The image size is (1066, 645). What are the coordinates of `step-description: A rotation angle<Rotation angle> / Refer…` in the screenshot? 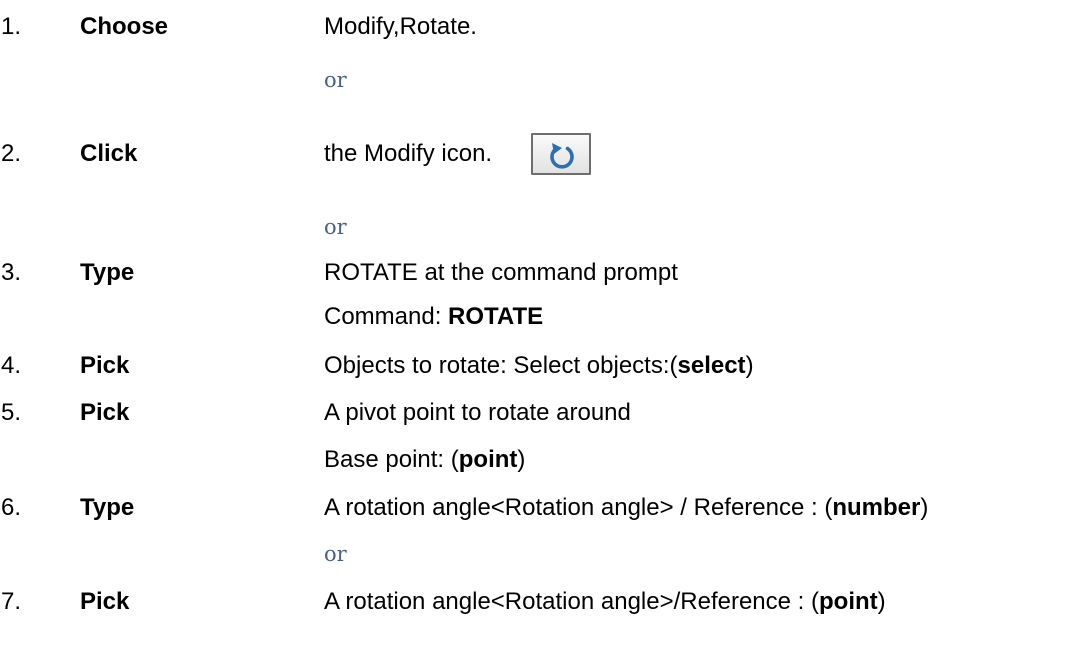 It's located at (626, 508).